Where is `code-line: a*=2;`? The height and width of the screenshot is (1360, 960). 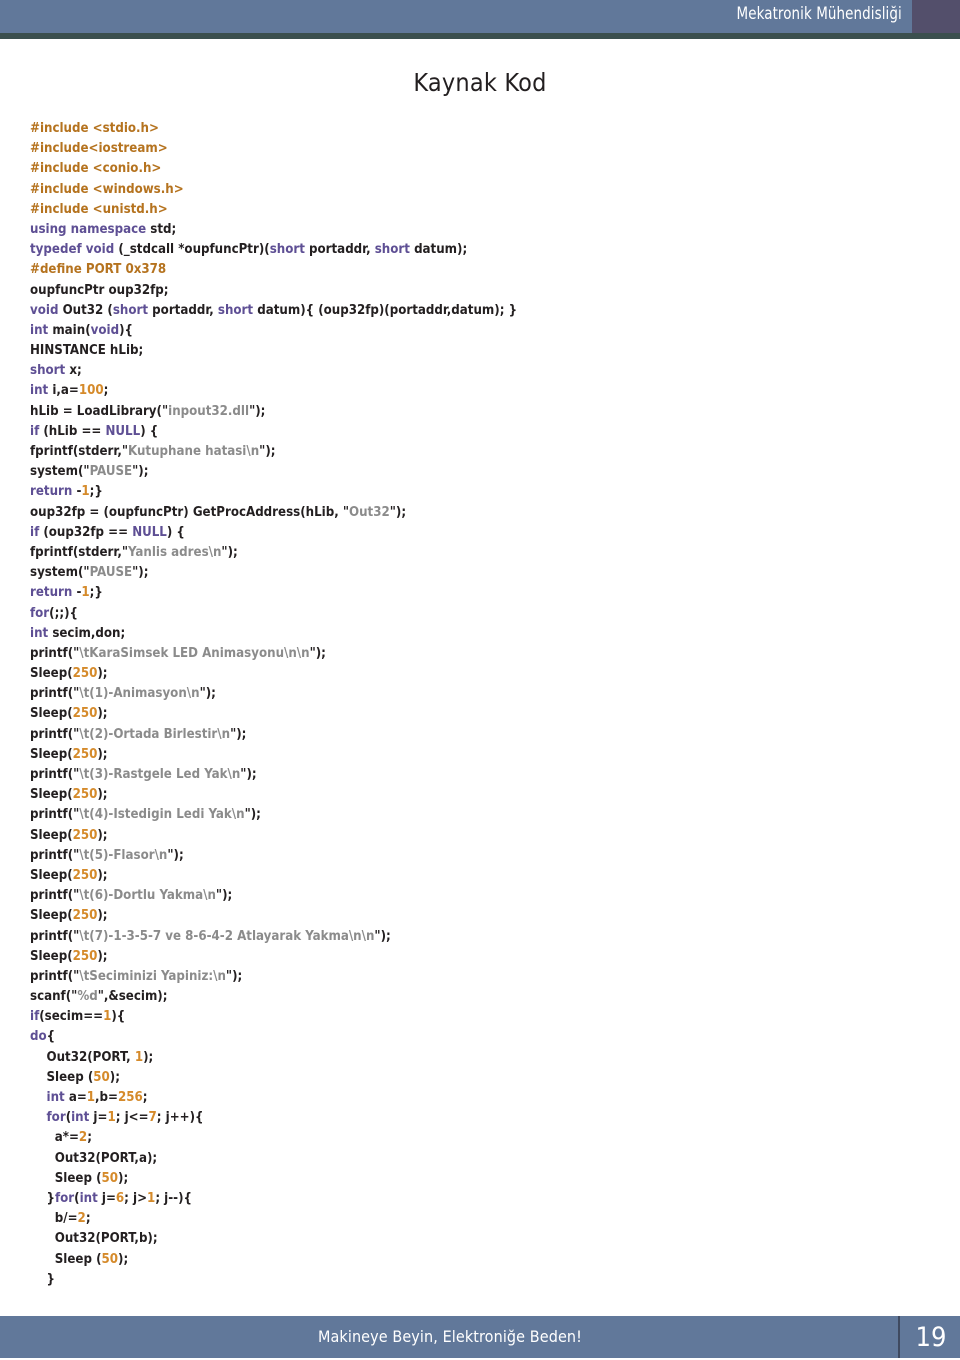
code-line: a*=2; is located at coordinates (480, 1138).